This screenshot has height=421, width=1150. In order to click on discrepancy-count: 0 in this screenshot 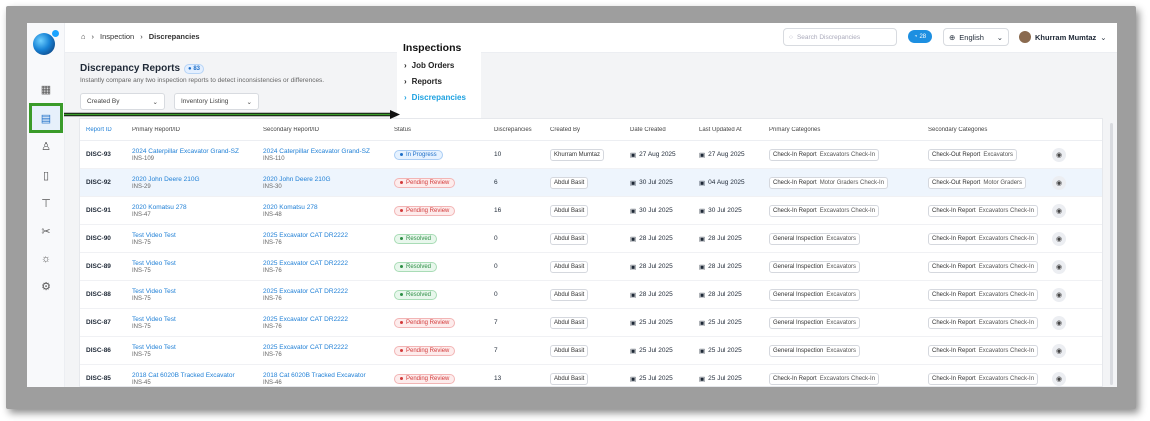, I will do `click(496, 238)`.